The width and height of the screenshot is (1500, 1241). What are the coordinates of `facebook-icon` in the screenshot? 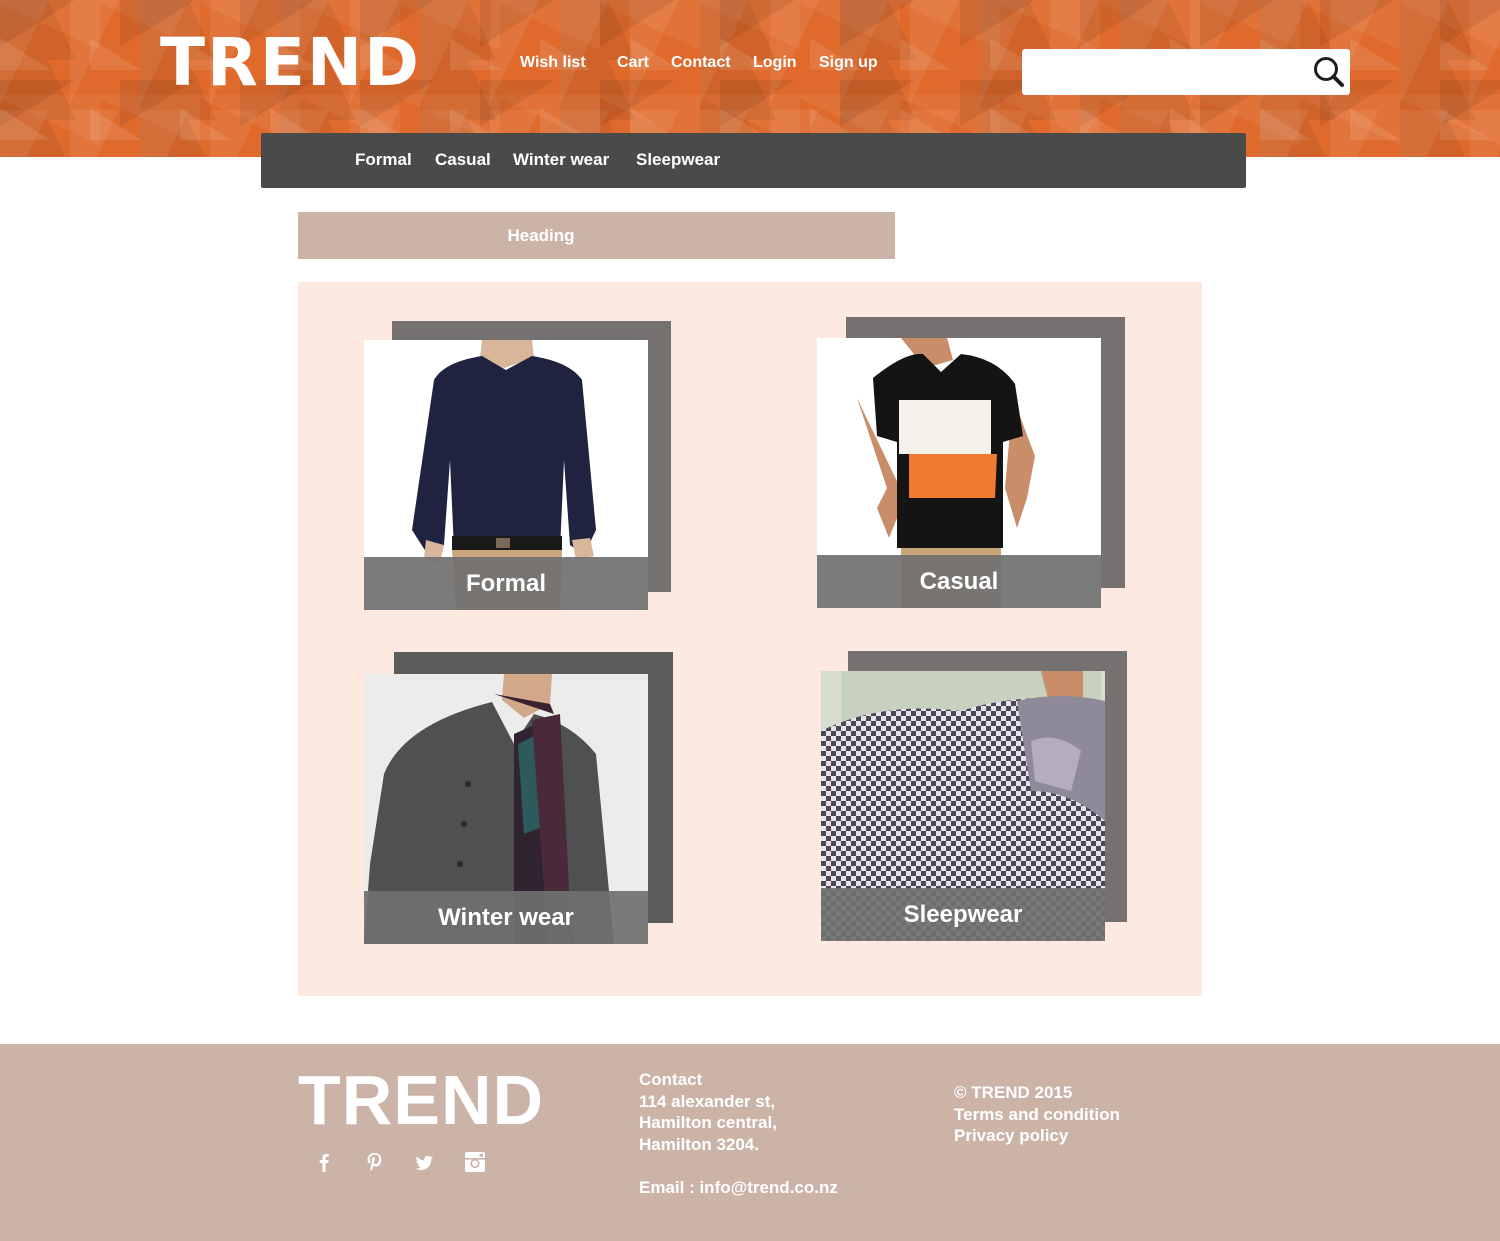 It's located at (324, 1162).